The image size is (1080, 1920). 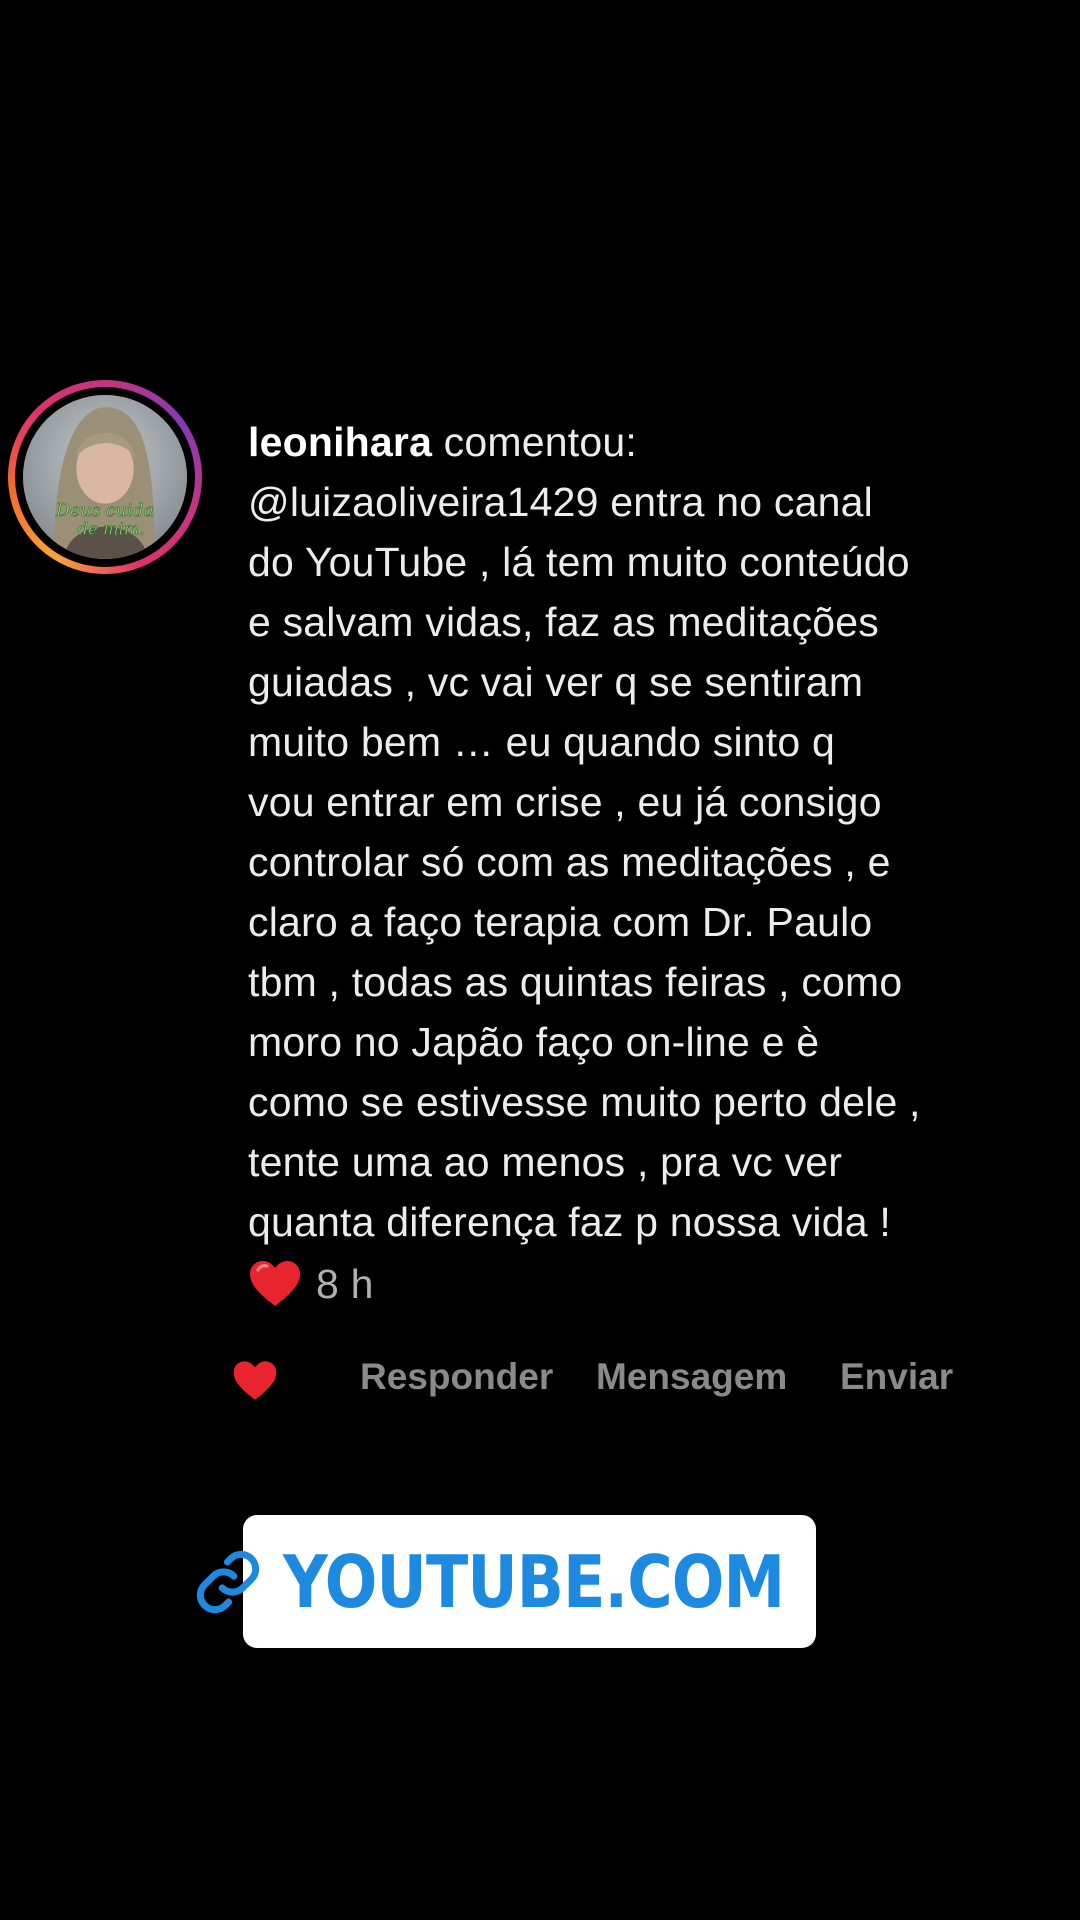 I want to click on svg-text: de mim., so click(x=111, y=528).